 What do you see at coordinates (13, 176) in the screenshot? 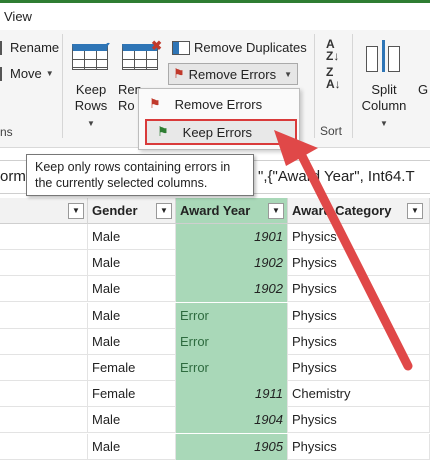
I see `formula-text-left: orm` at bounding box center [13, 176].